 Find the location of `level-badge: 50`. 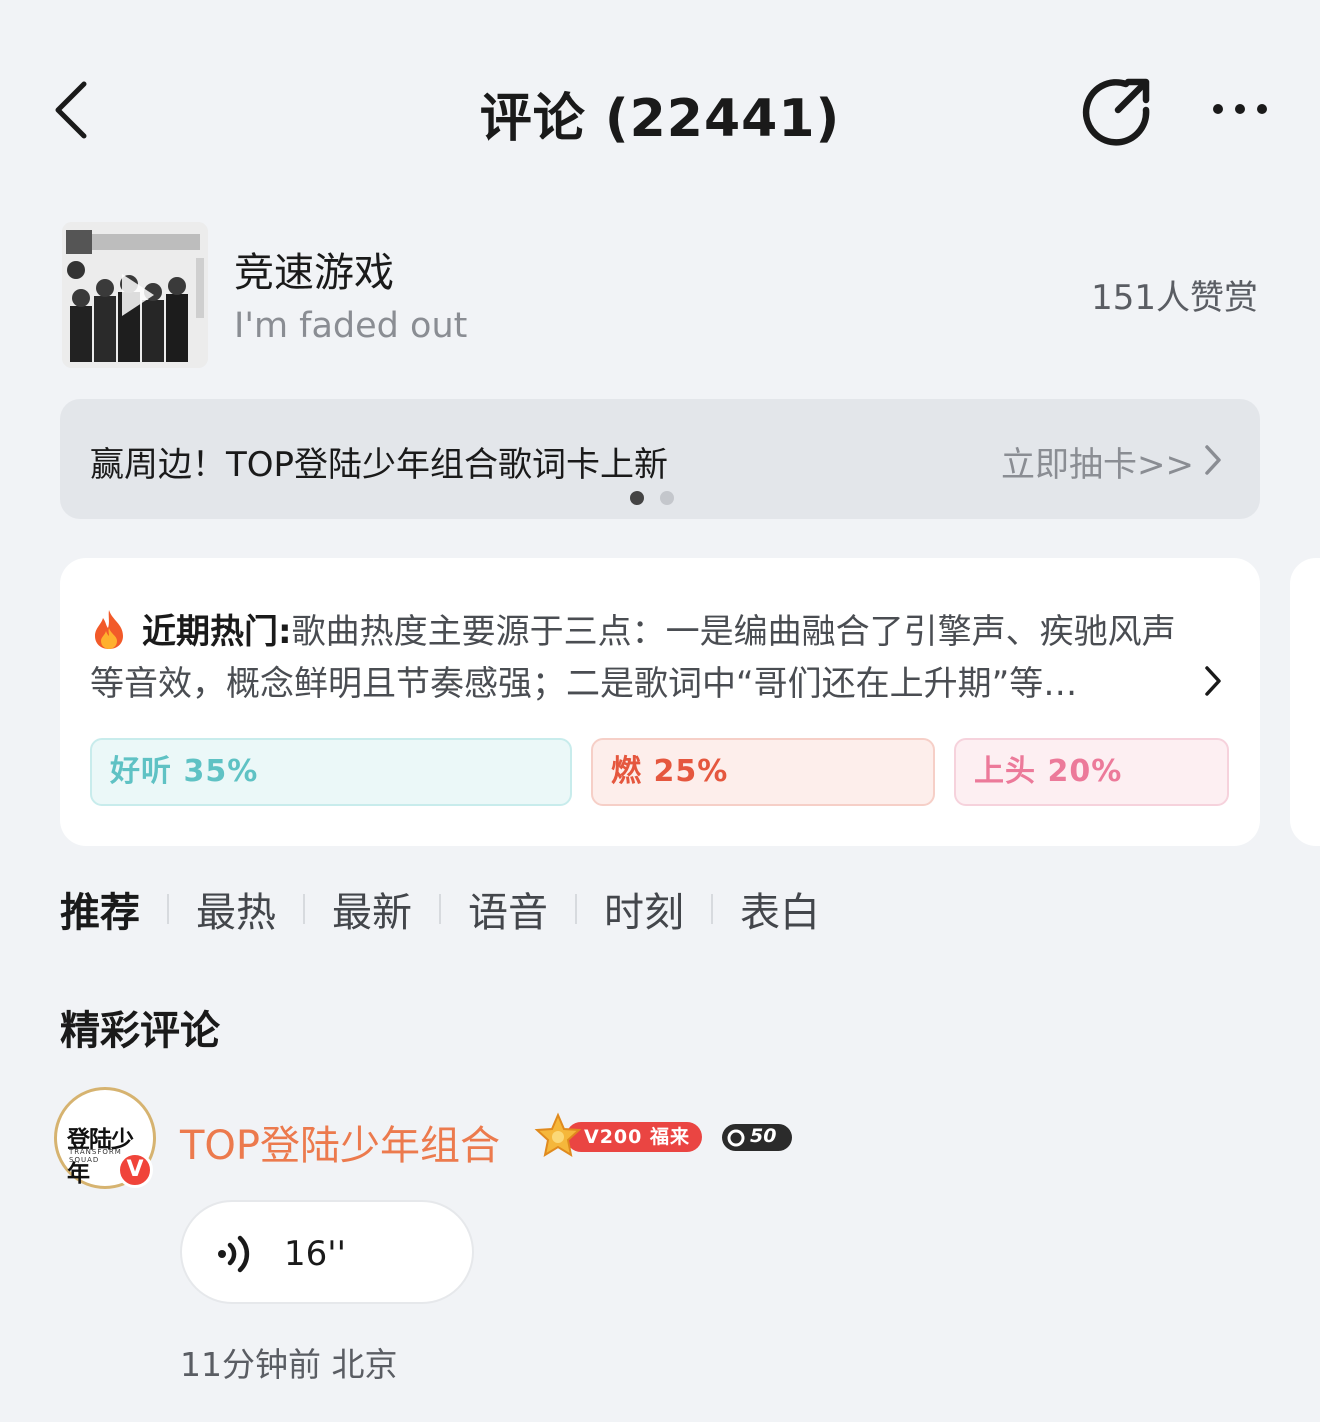

level-badge: 50 is located at coordinates (757, 1137).